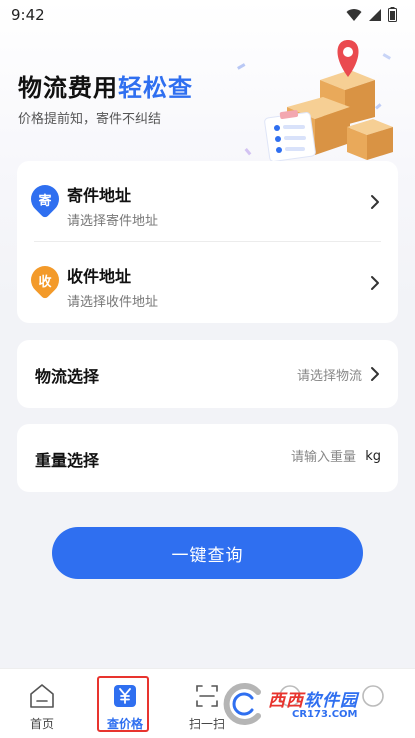  What do you see at coordinates (207, 15) in the screenshot?
I see `status-bar: 9:42` at bounding box center [207, 15].